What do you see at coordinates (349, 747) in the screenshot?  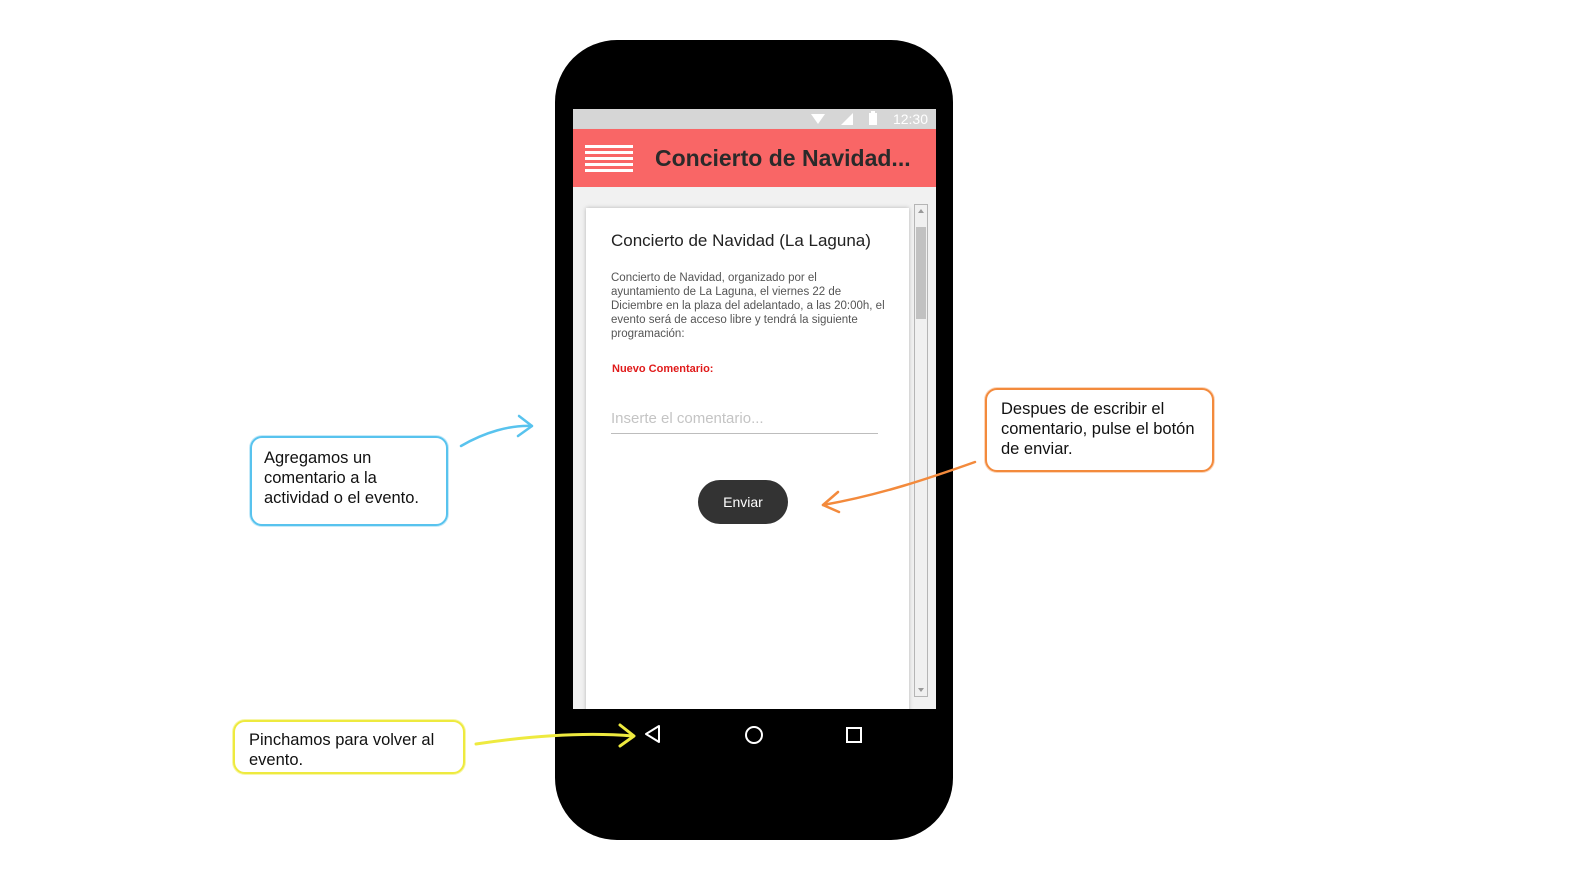 I see `yellow-annotation-callout: Pinchamos para volver al evento.` at bounding box center [349, 747].